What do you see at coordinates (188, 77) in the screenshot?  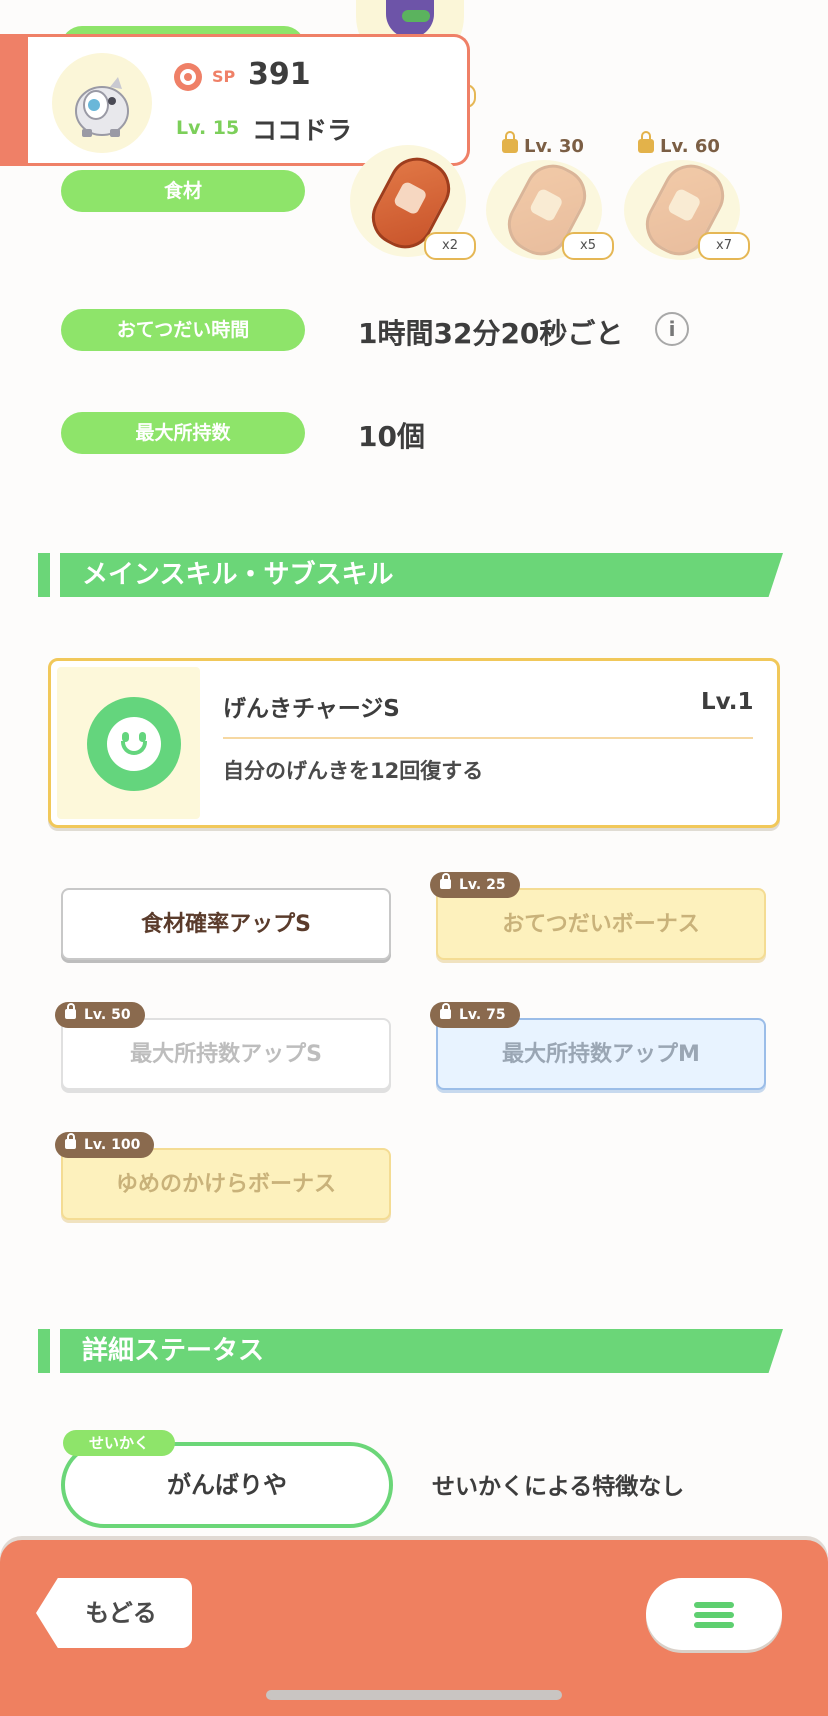 I see `sp-icon` at bounding box center [188, 77].